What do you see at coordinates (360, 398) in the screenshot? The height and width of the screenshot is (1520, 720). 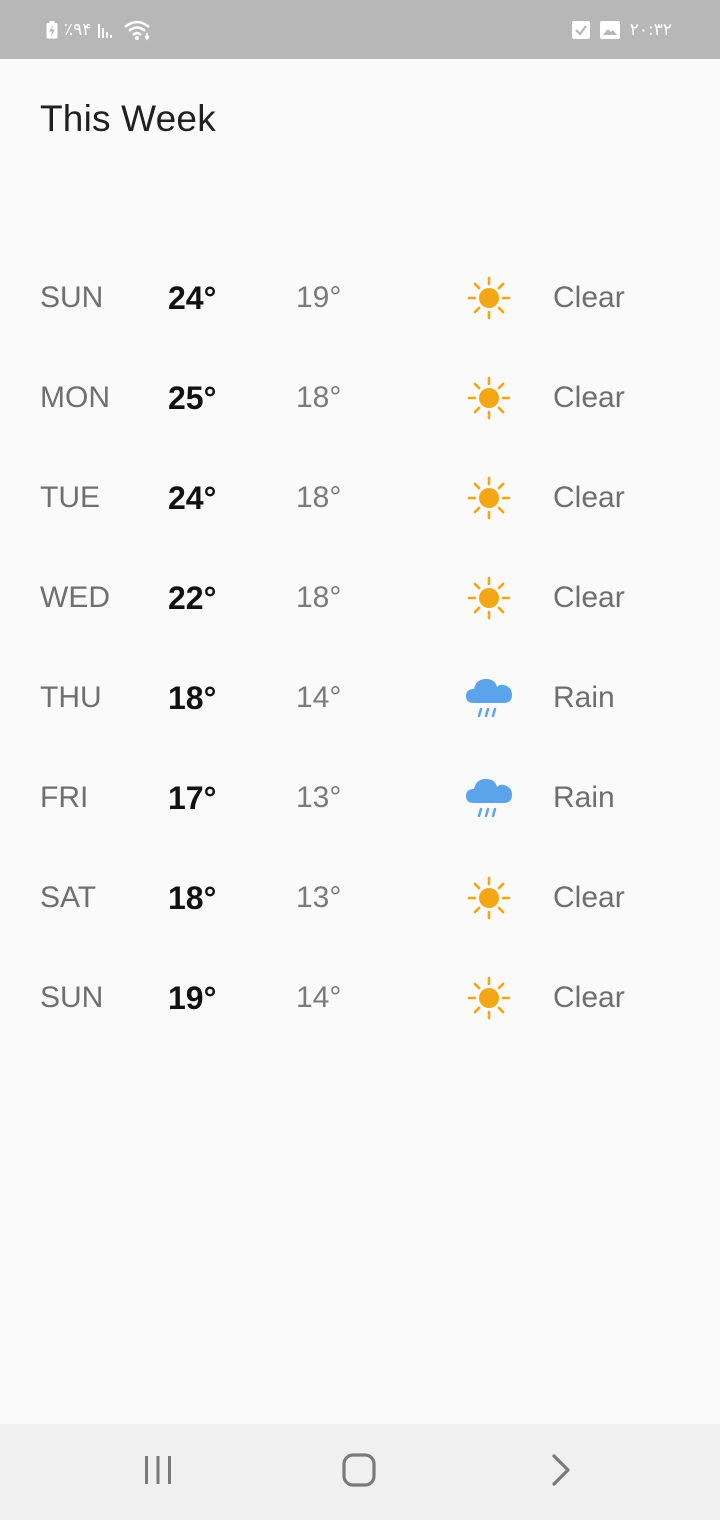 I see `forecast-row: MON 25° 18° Clear` at bounding box center [360, 398].